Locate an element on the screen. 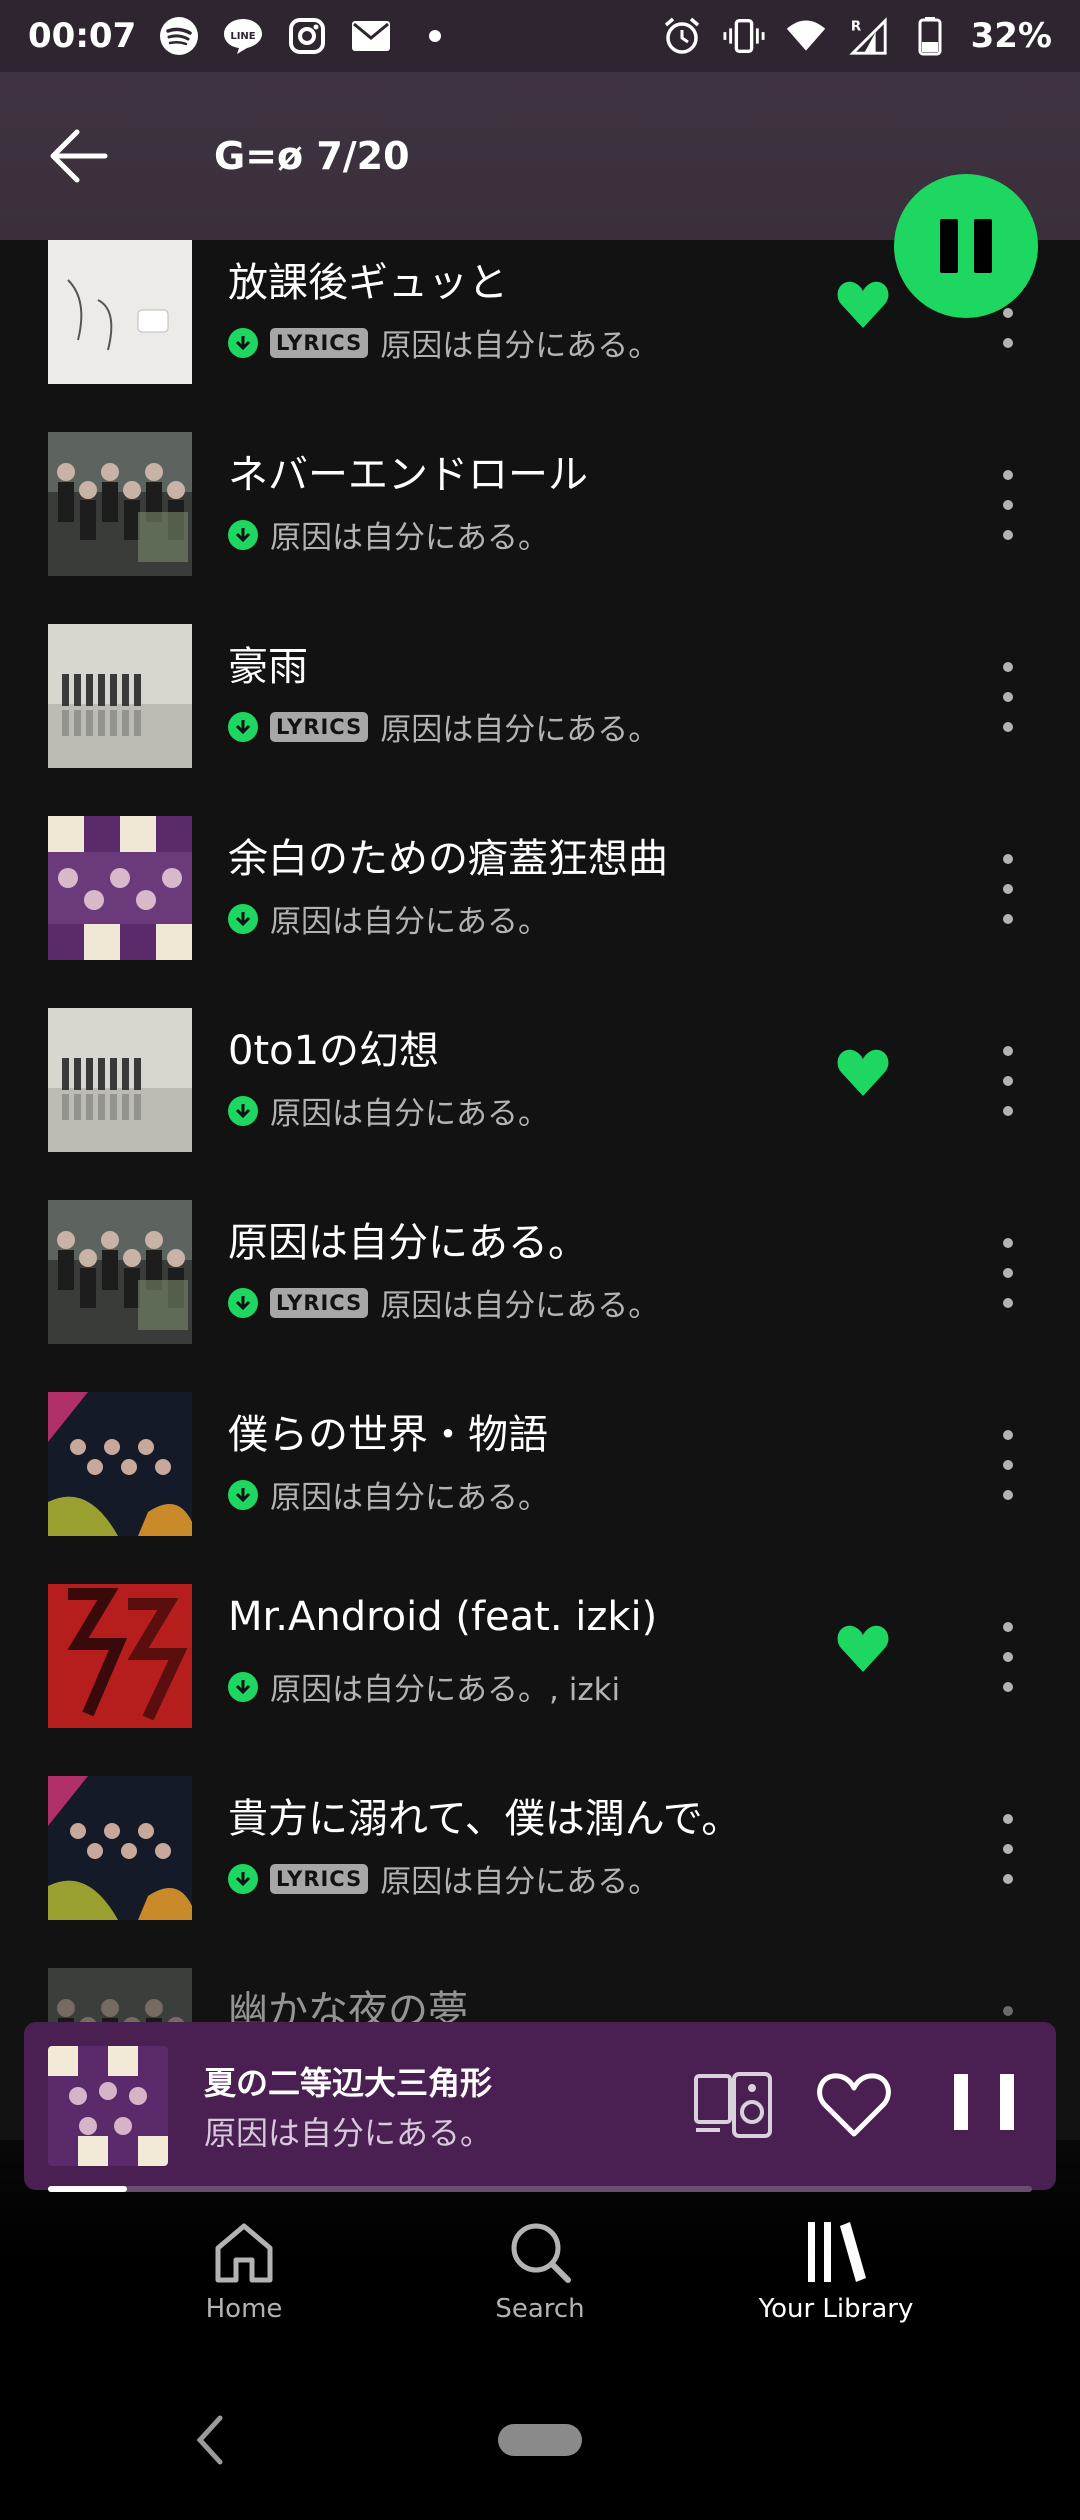  play-pause-button is located at coordinates (966, 246).